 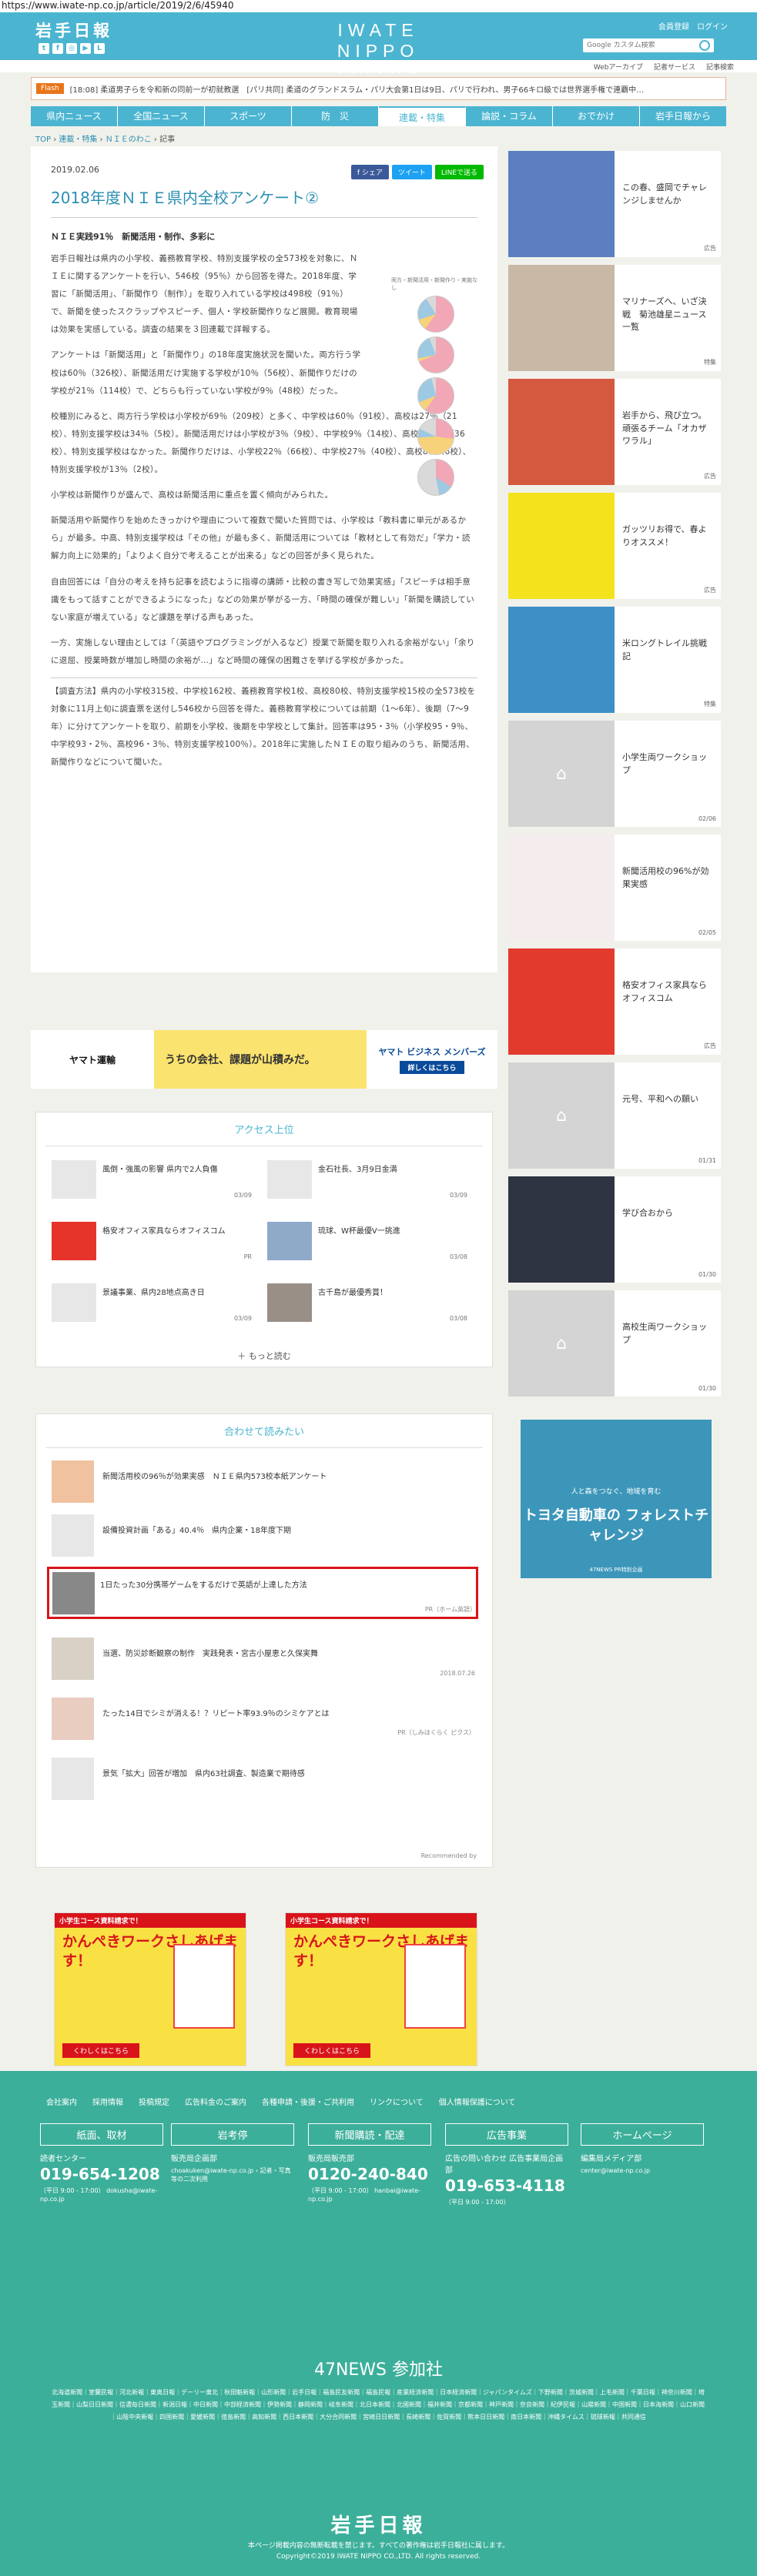 I want to click on related-item: 新聞活用校の96％が効果実感 ＮＩＥ県内573校本紙アンケート, so click(x=263, y=1482).